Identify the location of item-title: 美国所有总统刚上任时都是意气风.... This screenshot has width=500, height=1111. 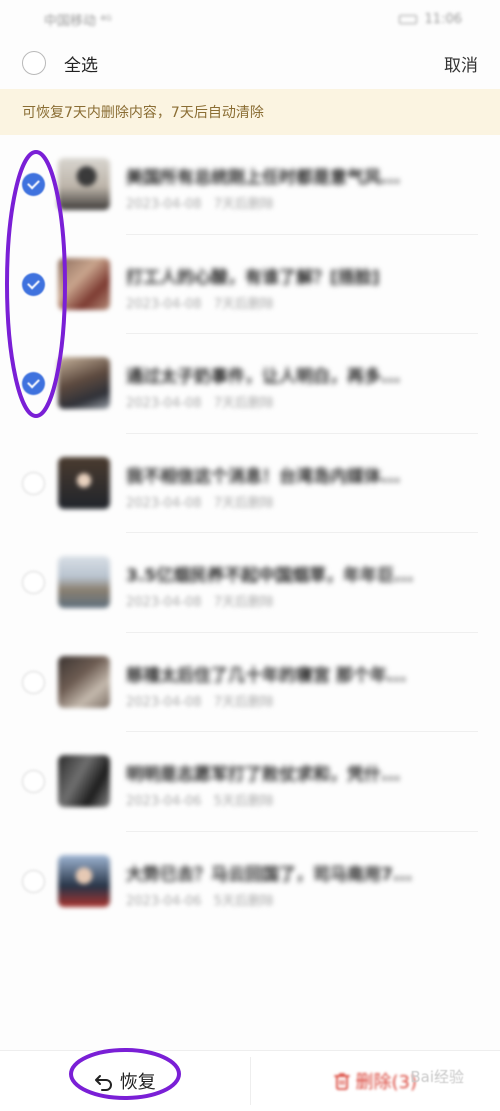
(263, 178).